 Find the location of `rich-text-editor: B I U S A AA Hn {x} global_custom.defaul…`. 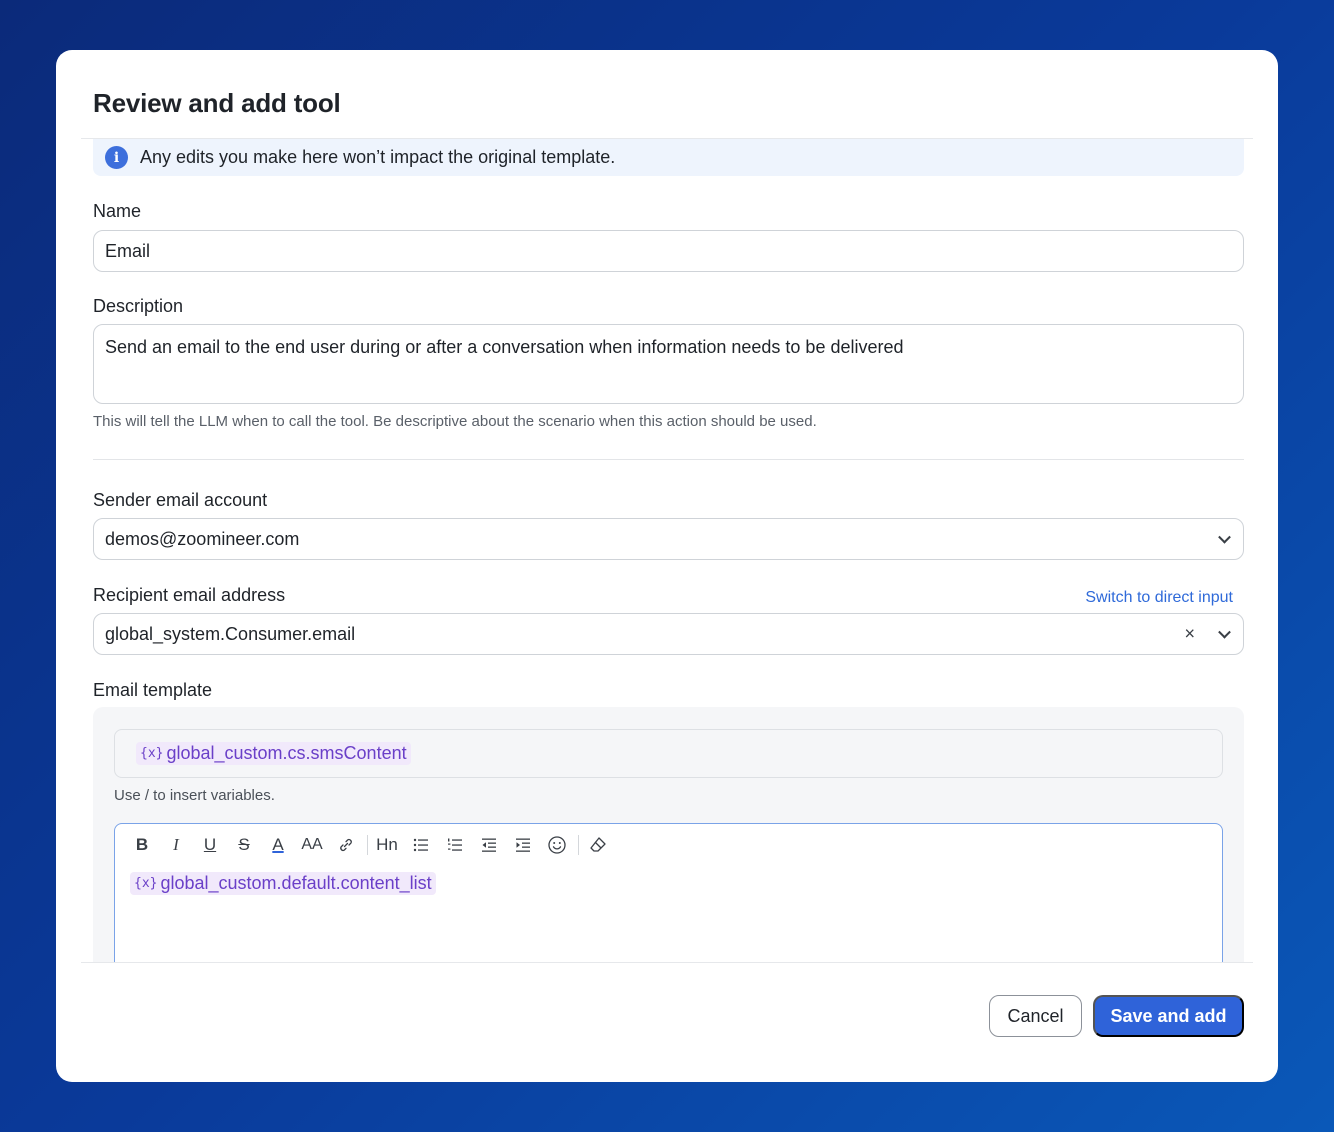

rich-text-editor: B I U S A AA Hn {x} global_custom.defaul… is located at coordinates (668, 892).